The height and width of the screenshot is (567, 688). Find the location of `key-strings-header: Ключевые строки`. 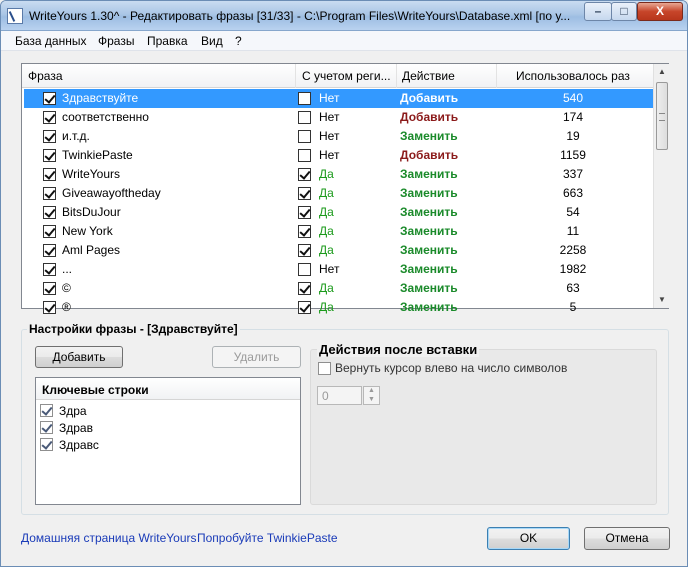

key-strings-header: Ключевые строки is located at coordinates (168, 389).